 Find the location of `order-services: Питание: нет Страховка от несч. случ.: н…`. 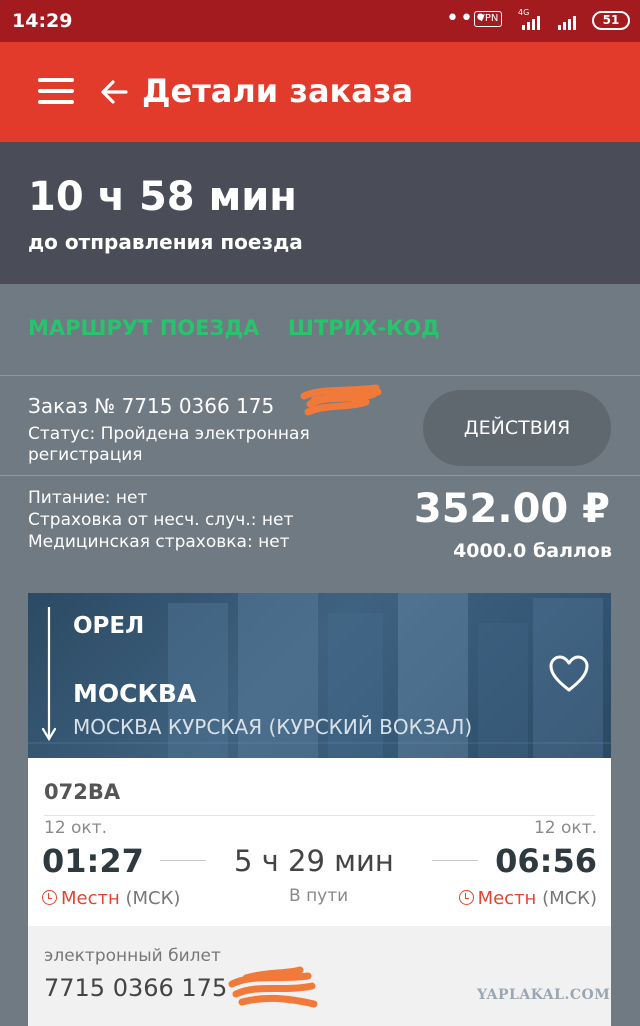

order-services: Питание: нет Страховка от несч. случ.: н… is located at coordinates (320, 531).